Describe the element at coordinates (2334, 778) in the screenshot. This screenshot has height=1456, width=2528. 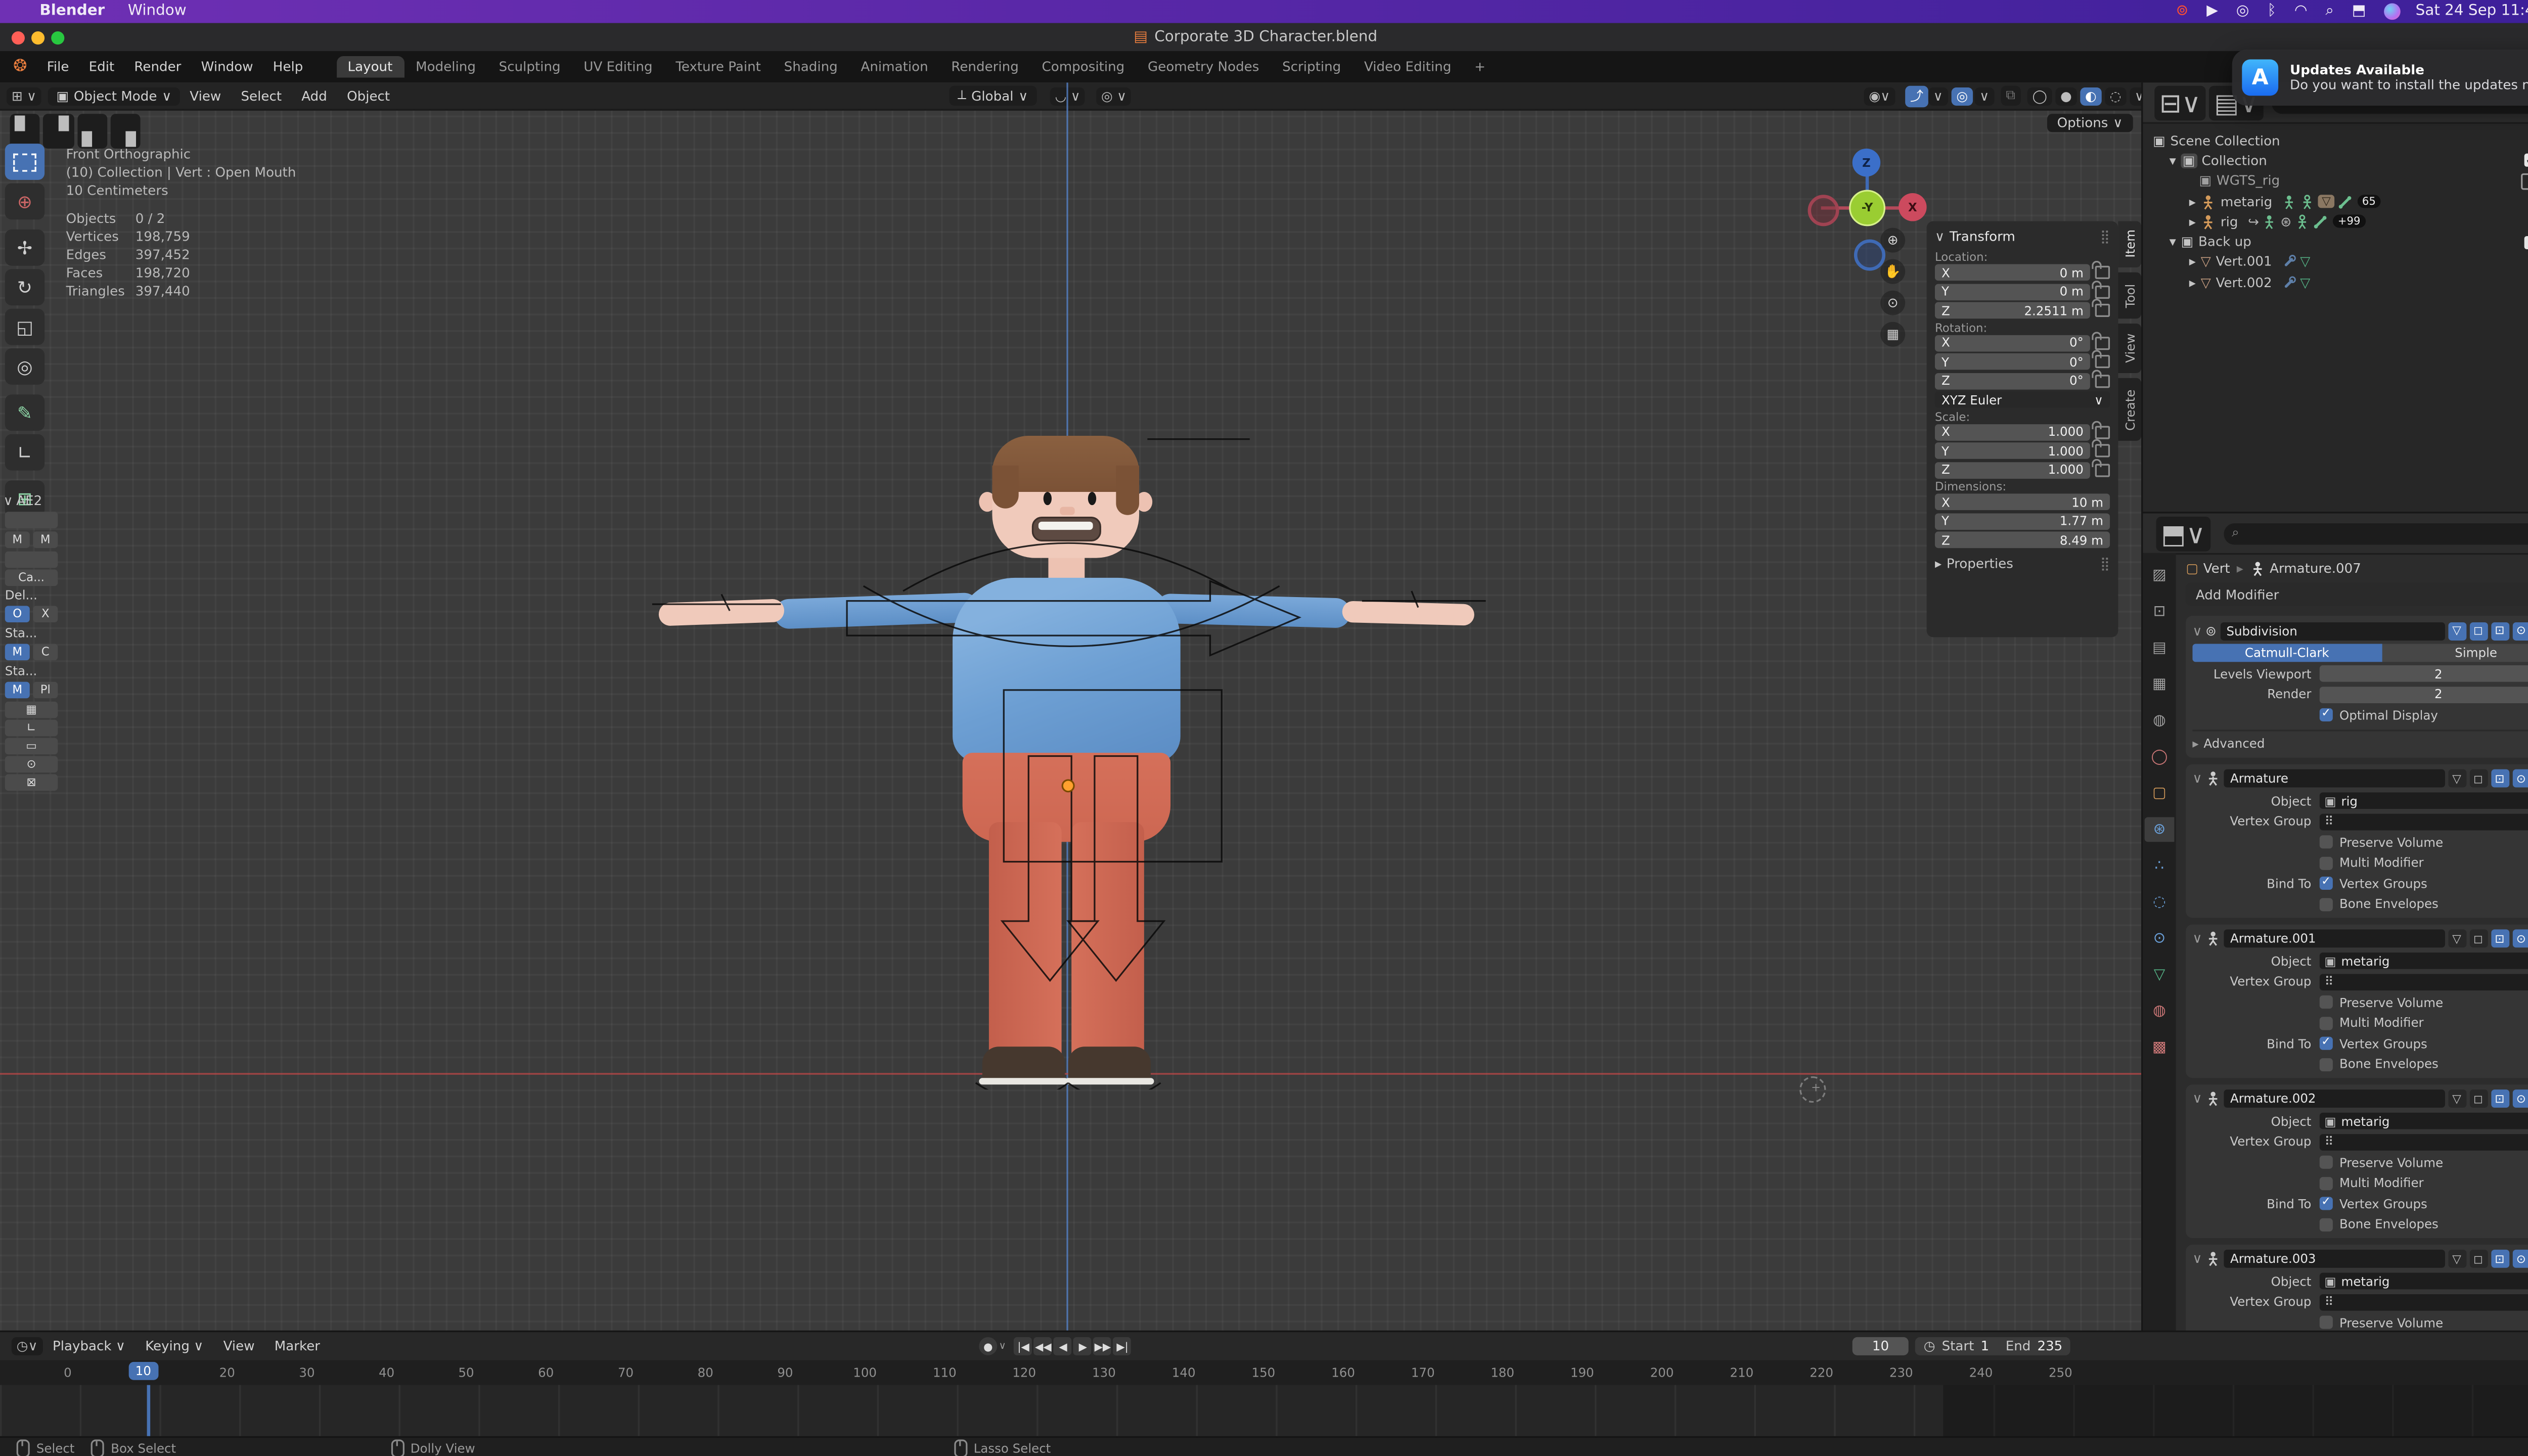
I see `modifier-name-field: Armature` at that location.